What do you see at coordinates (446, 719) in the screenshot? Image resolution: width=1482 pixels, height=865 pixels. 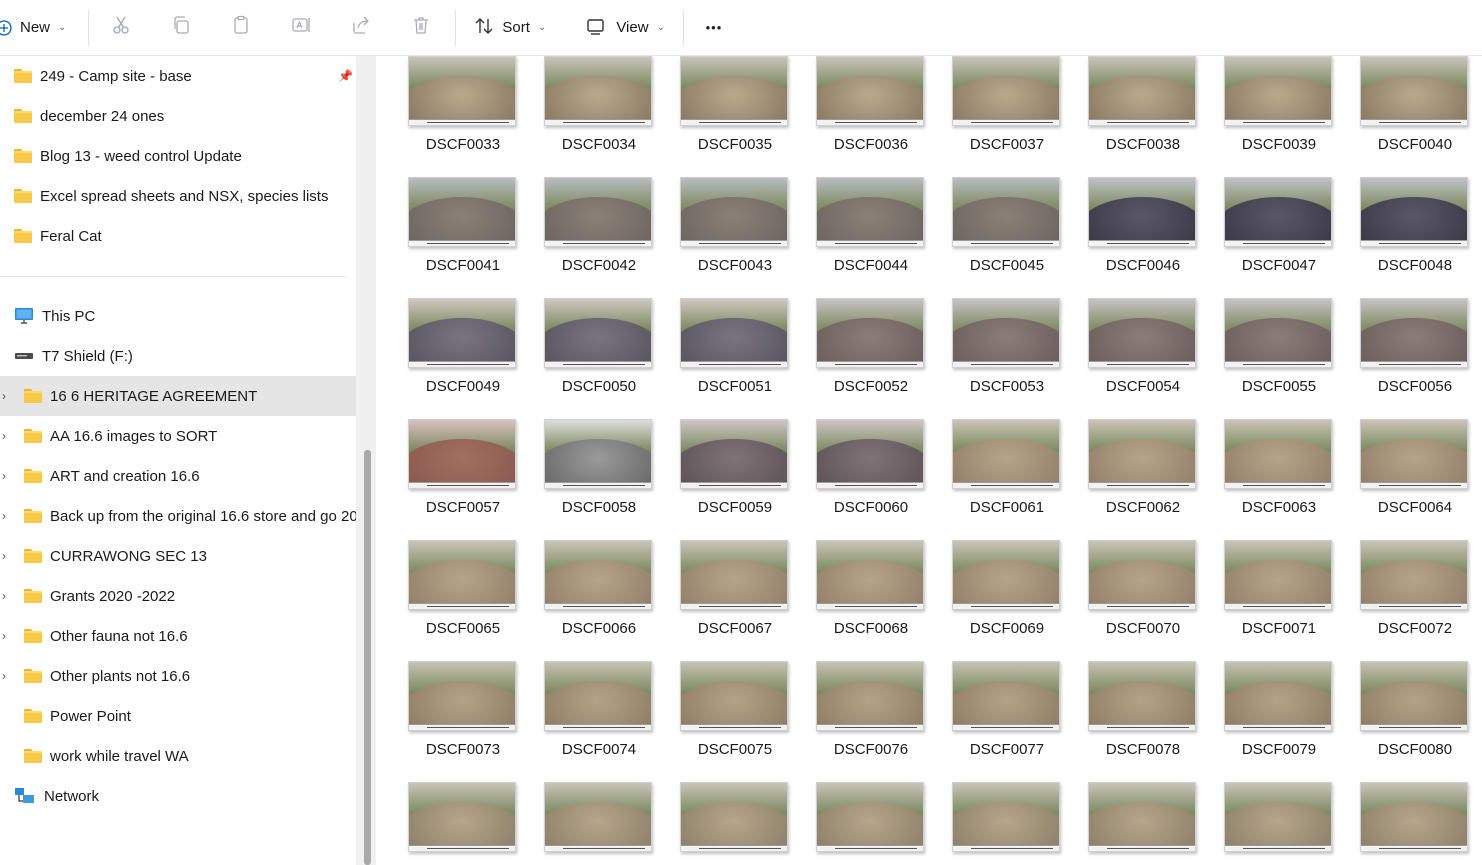 I see `file-tile: DSCF0073` at bounding box center [446, 719].